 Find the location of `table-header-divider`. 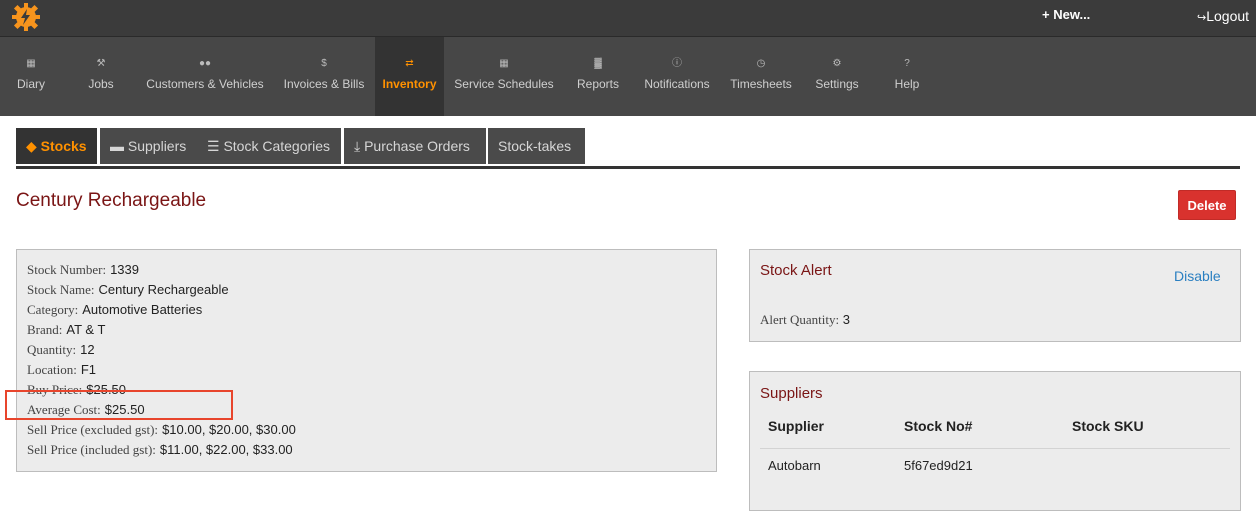

table-header-divider is located at coordinates (995, 448).